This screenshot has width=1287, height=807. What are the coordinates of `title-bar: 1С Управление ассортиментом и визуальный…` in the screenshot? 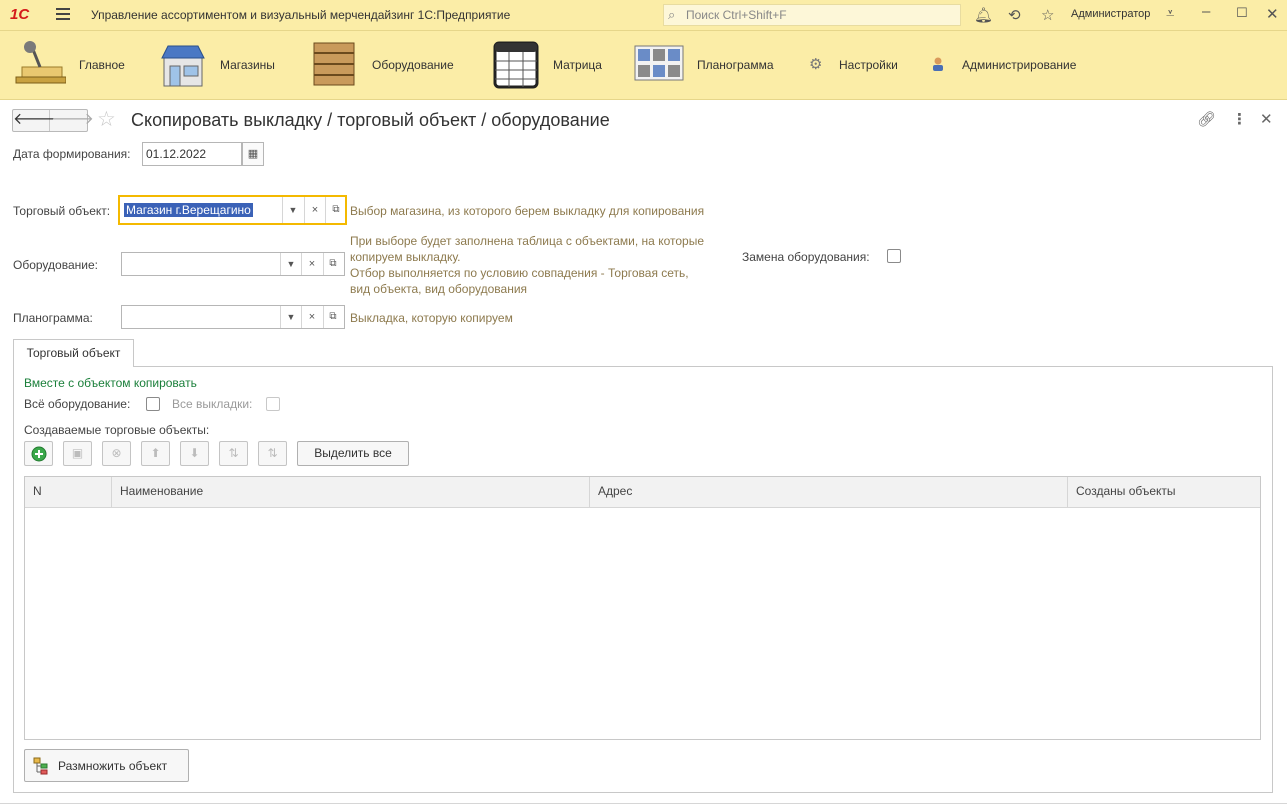 It's located at (643, 15).